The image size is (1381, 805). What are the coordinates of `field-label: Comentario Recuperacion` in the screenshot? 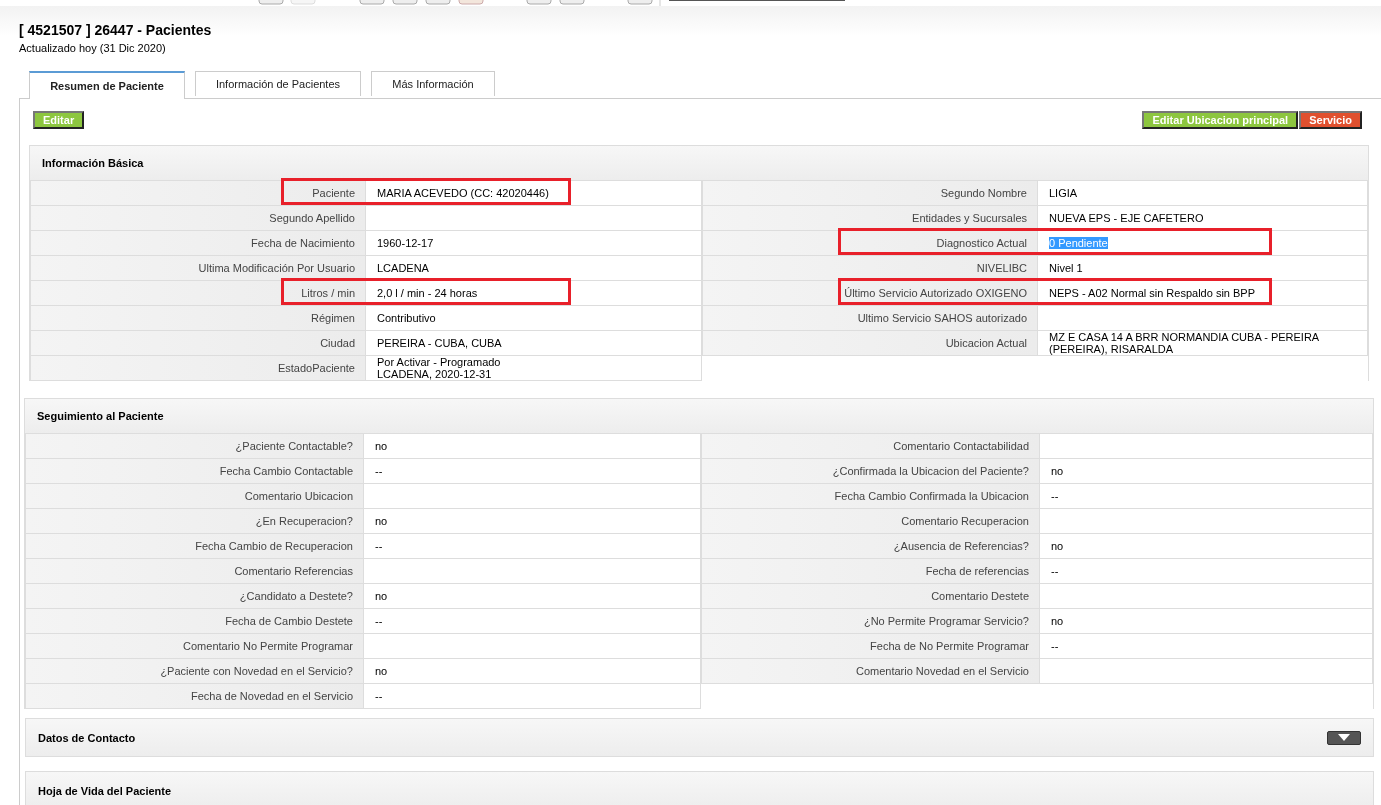 It's located at (871, 521).